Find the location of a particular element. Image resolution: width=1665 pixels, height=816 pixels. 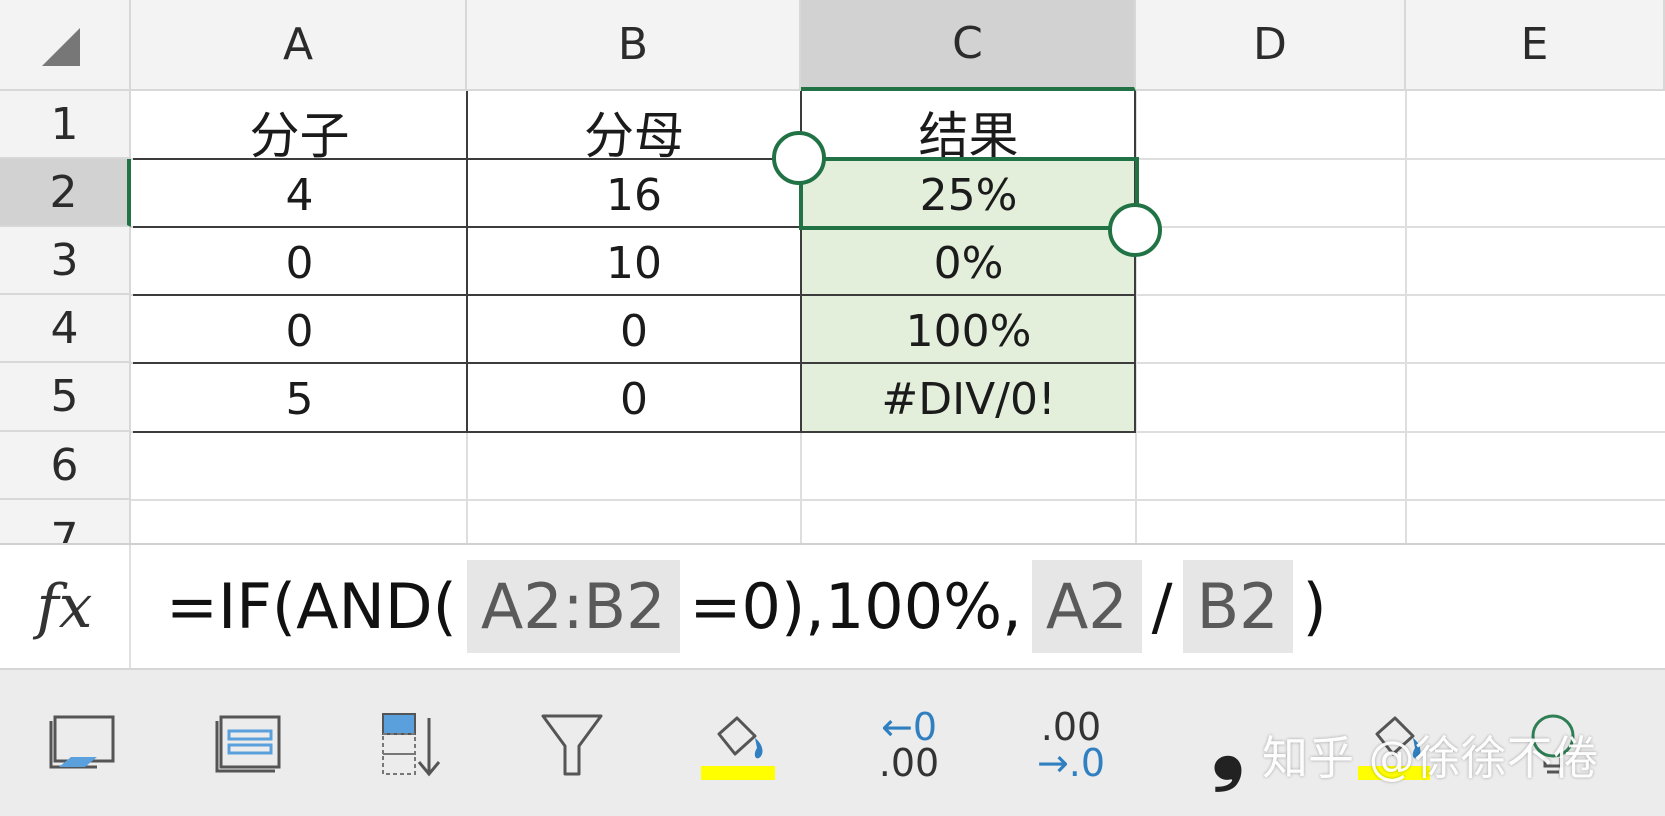

decrease-decimal-bottom: →.0 is located at coordinates (1071, 763).